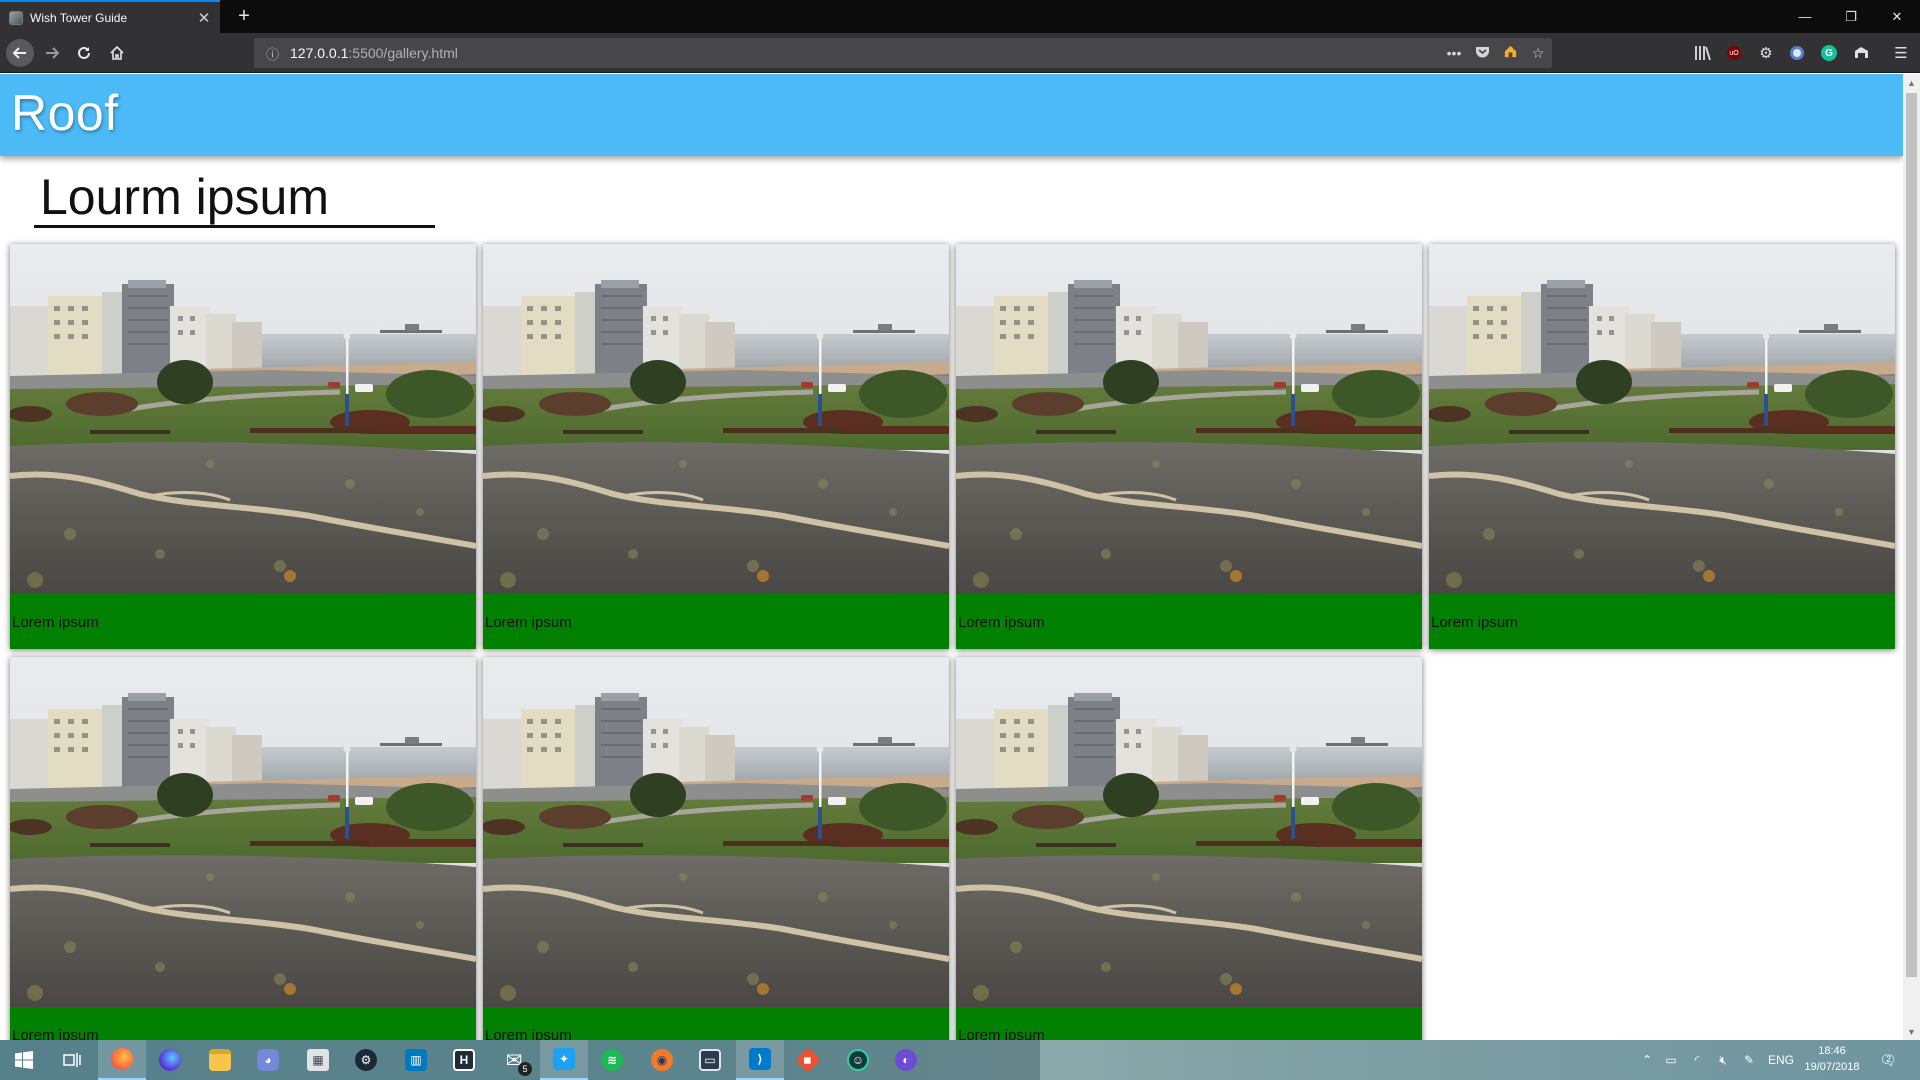 The height and width of the screenshot is (1080, 1920). What do you see at coordinates (234, 226) in the screenshot?
I see `heading-underline` at bounding box center [234, 226].